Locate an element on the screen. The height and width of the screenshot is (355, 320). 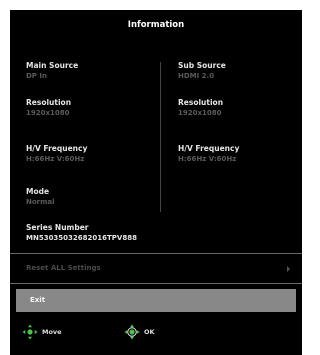
sub-hv-frequency-value: H:66Hz V:60Hz is located at coordinates (207, 159).